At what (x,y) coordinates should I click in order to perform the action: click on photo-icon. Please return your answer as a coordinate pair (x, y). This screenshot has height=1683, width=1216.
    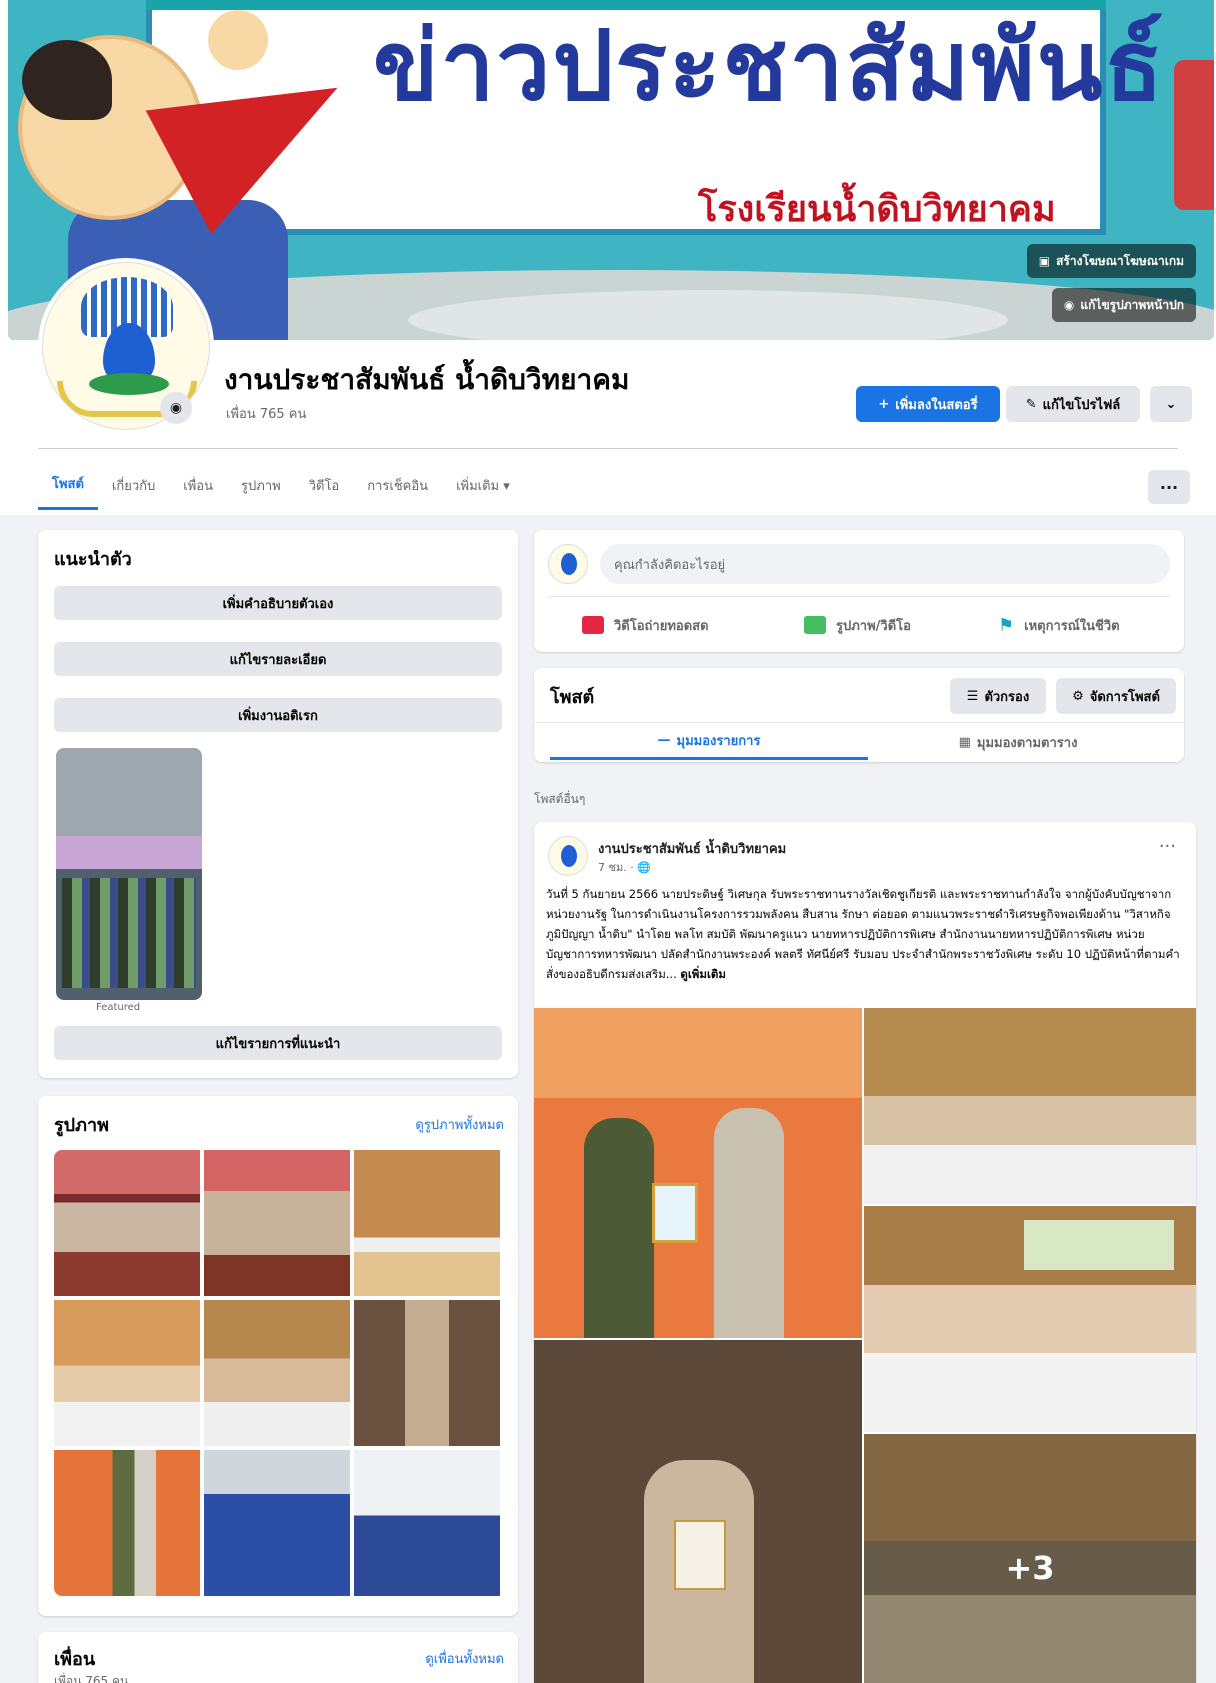
    Looking at the image, I should click on (815, 625).